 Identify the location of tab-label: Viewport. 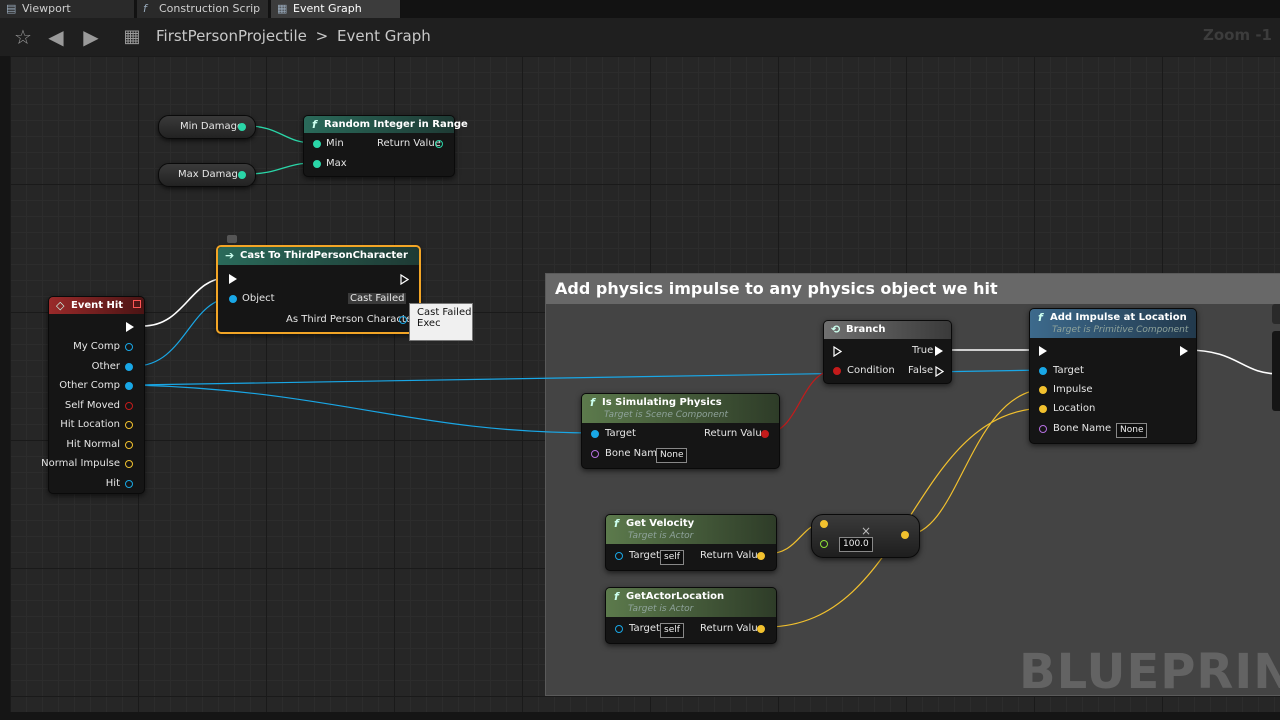
(46, 8).